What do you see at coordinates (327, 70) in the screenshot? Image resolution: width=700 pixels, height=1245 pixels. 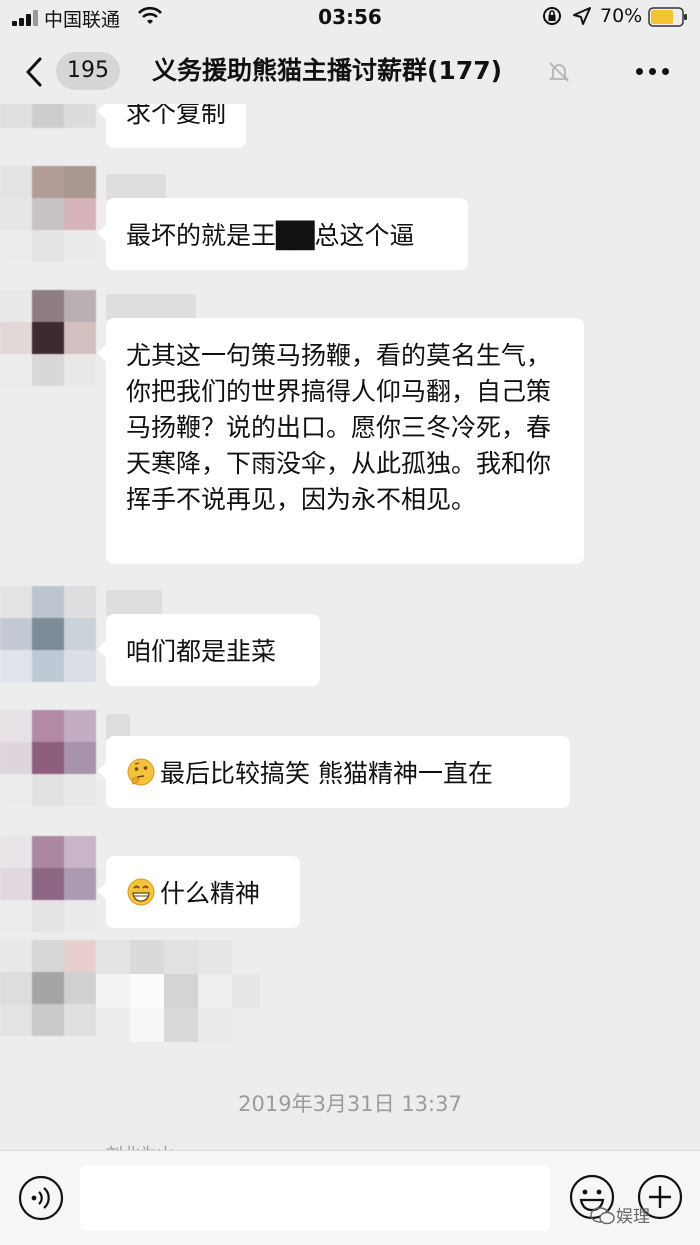 I see `group-title: 义务援助熊猫主播讨薪群(177)` at bounding box center [327, 70].